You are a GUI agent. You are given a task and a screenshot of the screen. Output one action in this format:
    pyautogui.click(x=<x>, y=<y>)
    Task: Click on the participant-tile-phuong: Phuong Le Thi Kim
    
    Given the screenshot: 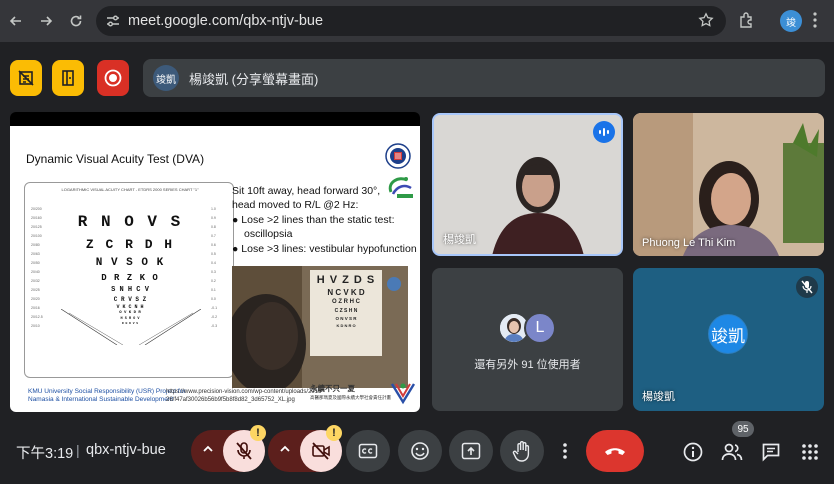 What is the action you would take?
    pyautogui.click(x=728, y=184)
    